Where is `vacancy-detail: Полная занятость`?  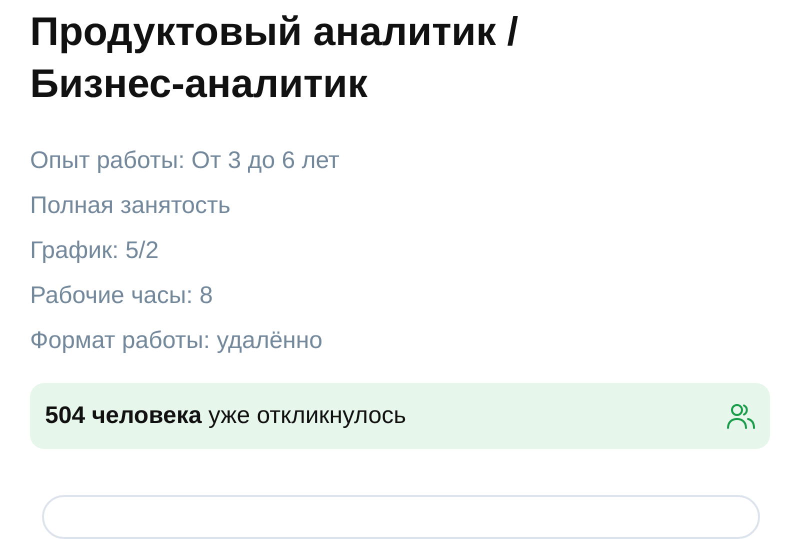
vacancy-detail: Полная занятость is located at coordinates (131, 206).